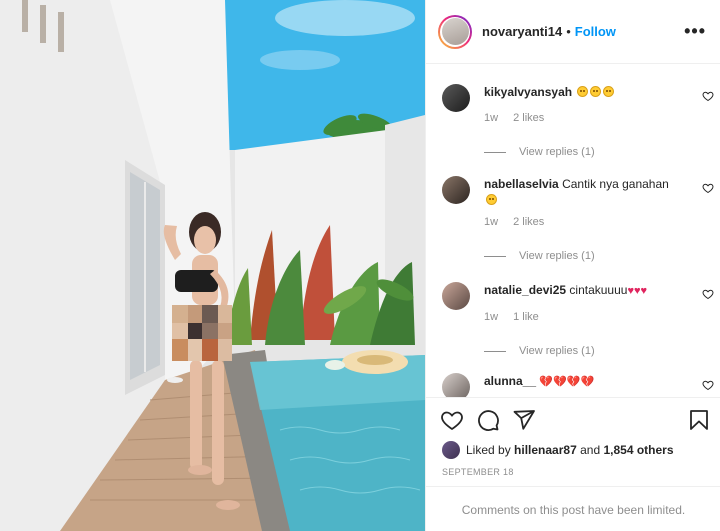 This screenshot has height=531, width=720. I want to click on more-icon: •••, so click(695, 31).